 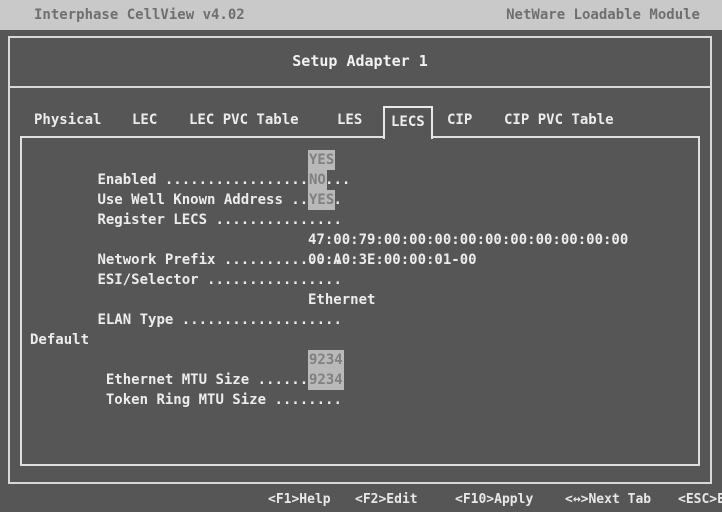 I want to click on elan-type-row: ELAN Type ................... Ethernet, so click(x=202, y=309).